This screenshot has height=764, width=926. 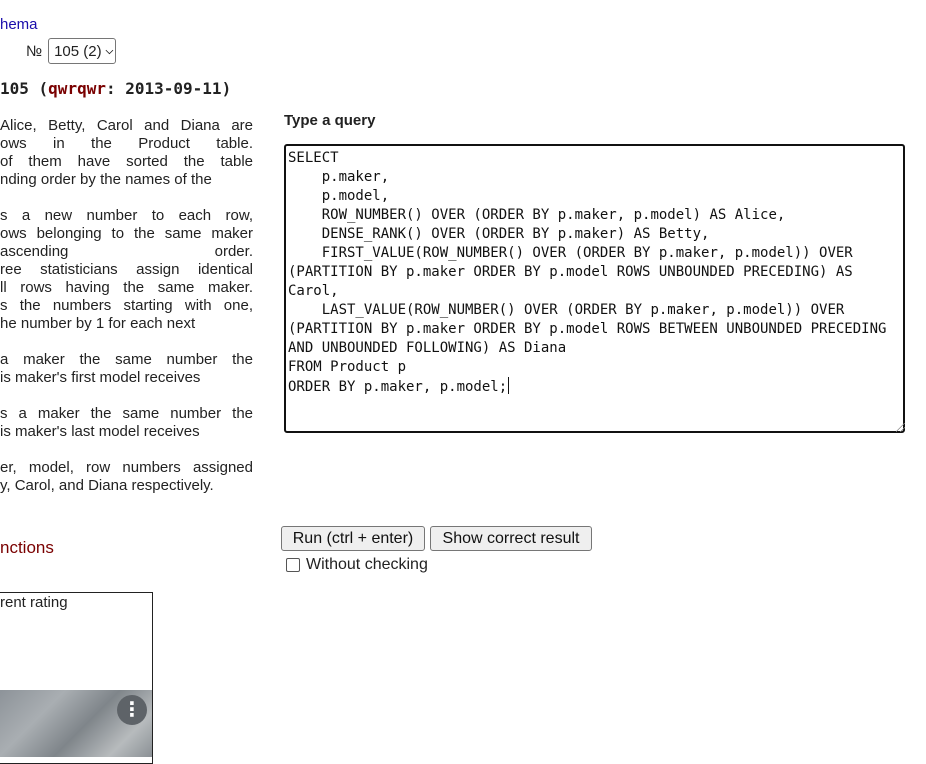 I want to click on task-number-row: № 105 (2) ⌵, so click(x=71, y=51).